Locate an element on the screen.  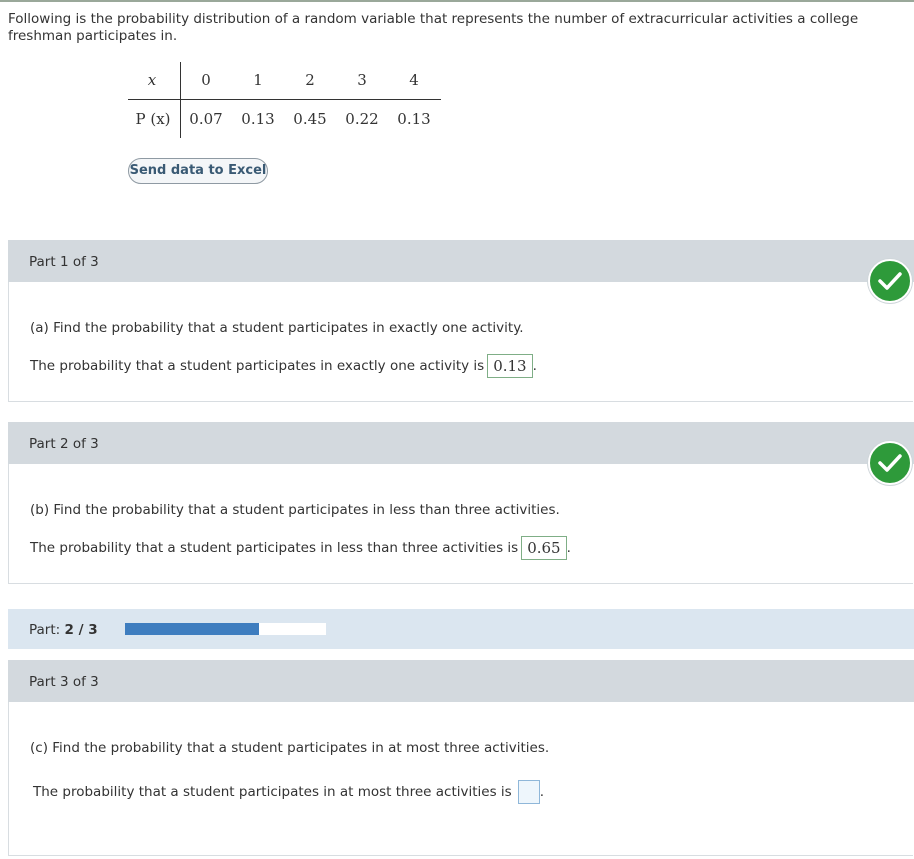
progress-label-text: Part: is located at coordinates (45, 630).